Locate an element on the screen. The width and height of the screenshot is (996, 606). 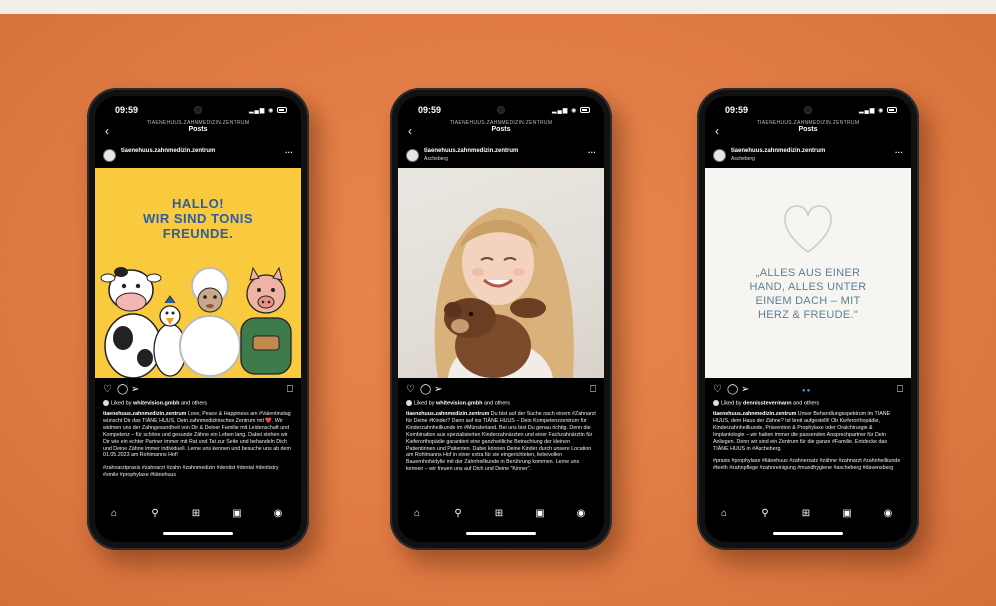
liker-avatar is located at coordinates (716, 403).